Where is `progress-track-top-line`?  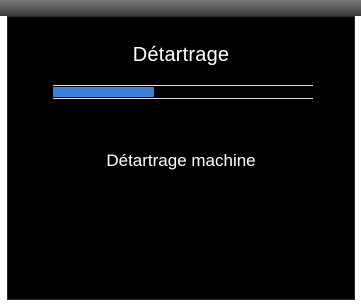
progress-track-top-line is located at coordinates (183, 85).